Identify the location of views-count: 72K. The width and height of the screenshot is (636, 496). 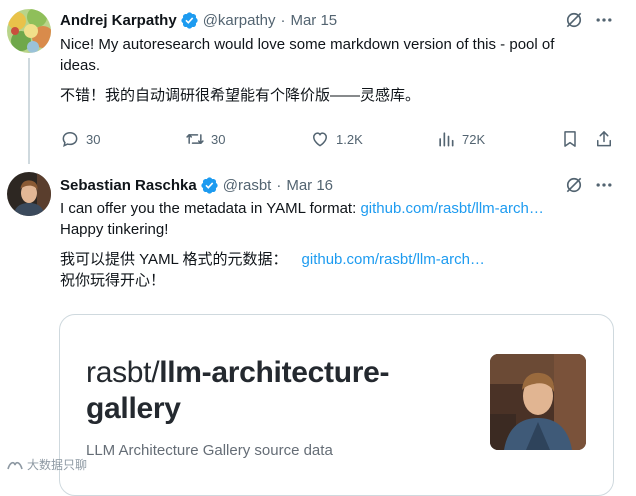
(474, 139).